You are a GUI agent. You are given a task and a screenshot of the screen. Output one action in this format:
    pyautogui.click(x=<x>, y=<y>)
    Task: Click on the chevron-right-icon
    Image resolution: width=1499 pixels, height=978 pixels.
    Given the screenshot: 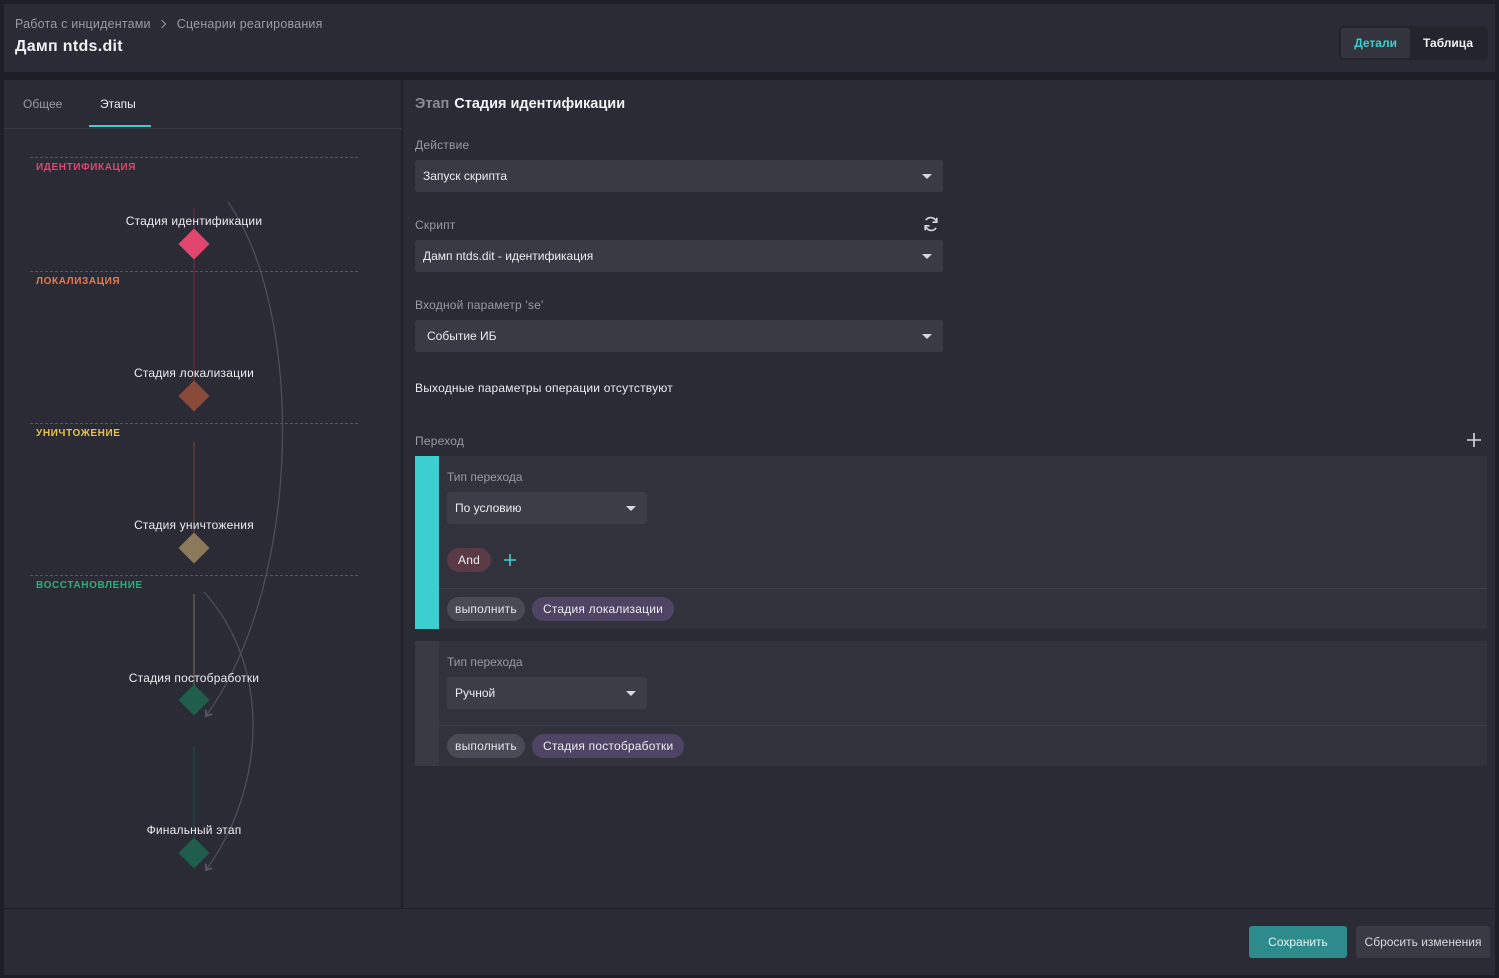 What is the action you would take?
    pyautogui.click(x=161, y=24)
    